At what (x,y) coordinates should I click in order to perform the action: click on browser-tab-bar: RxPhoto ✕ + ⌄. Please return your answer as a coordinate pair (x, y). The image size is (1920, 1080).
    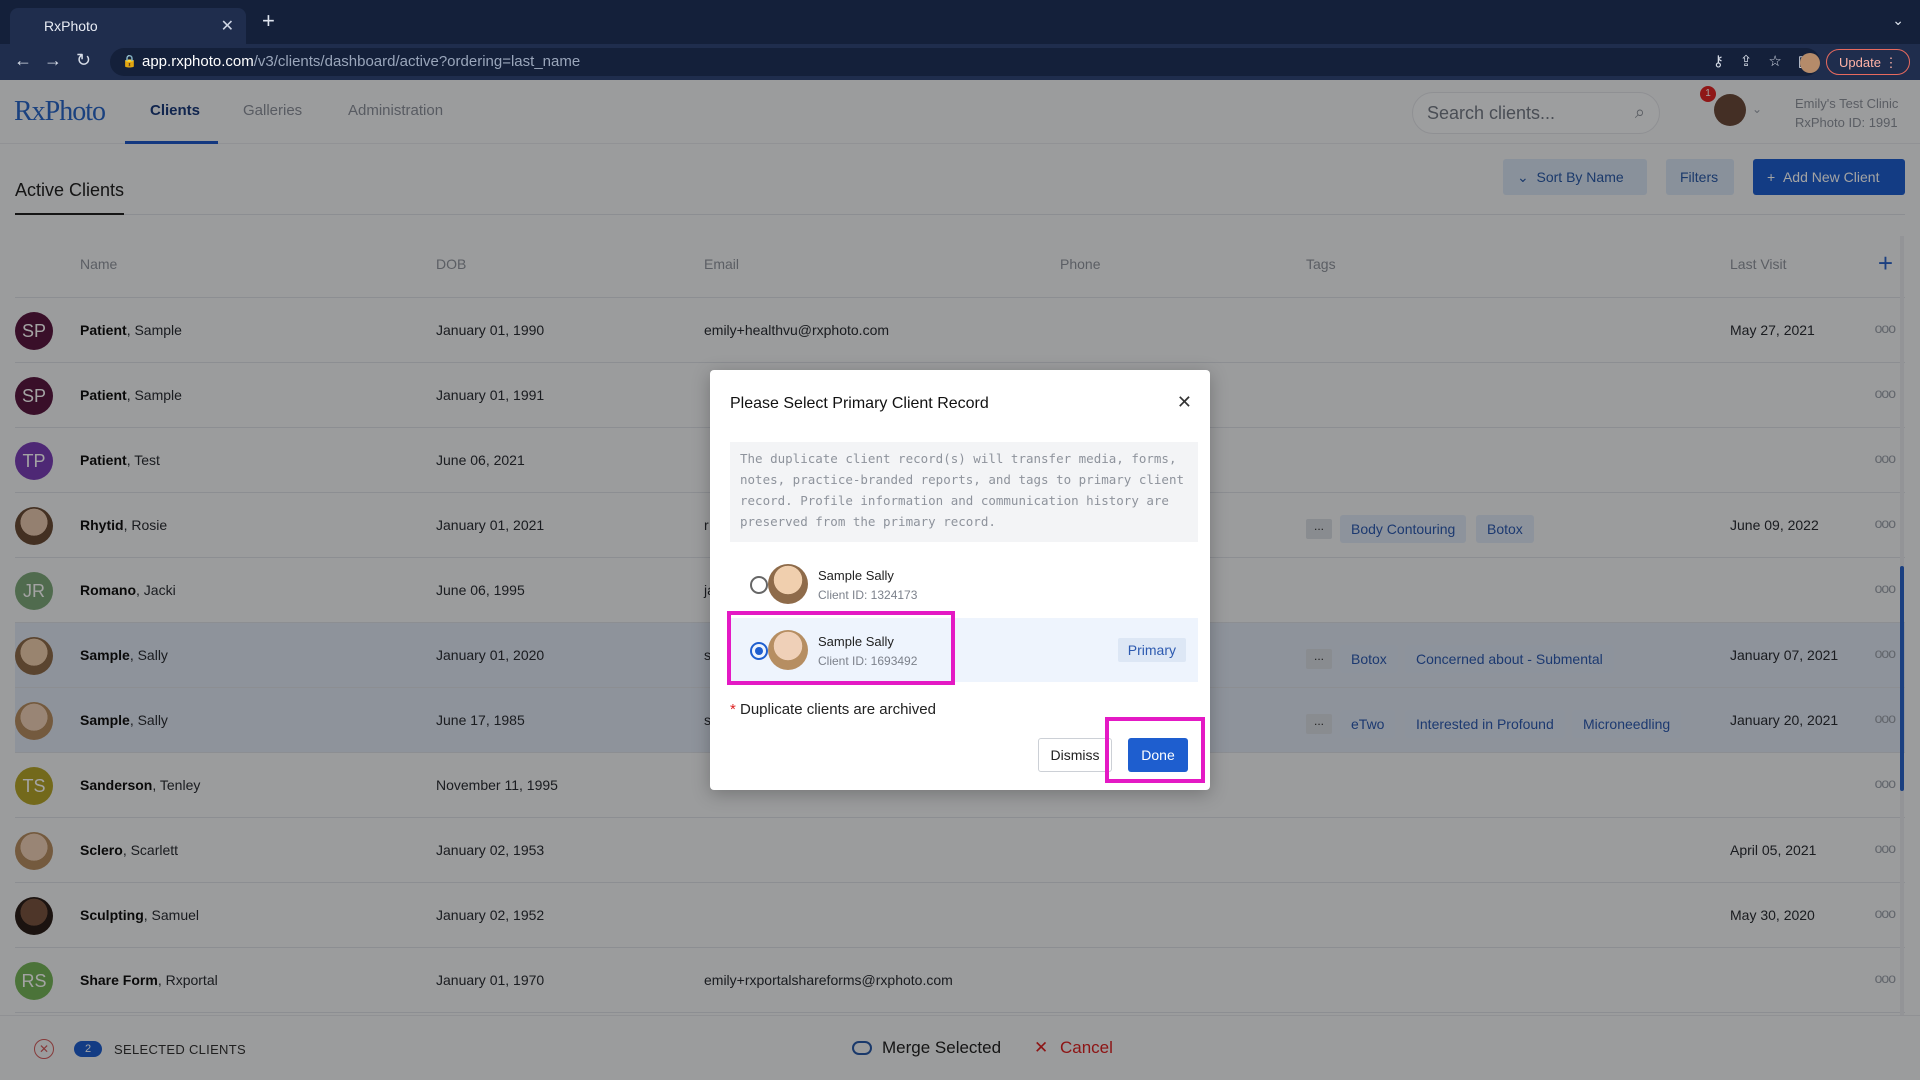
    Looking at the image, I should click on (960, 22).